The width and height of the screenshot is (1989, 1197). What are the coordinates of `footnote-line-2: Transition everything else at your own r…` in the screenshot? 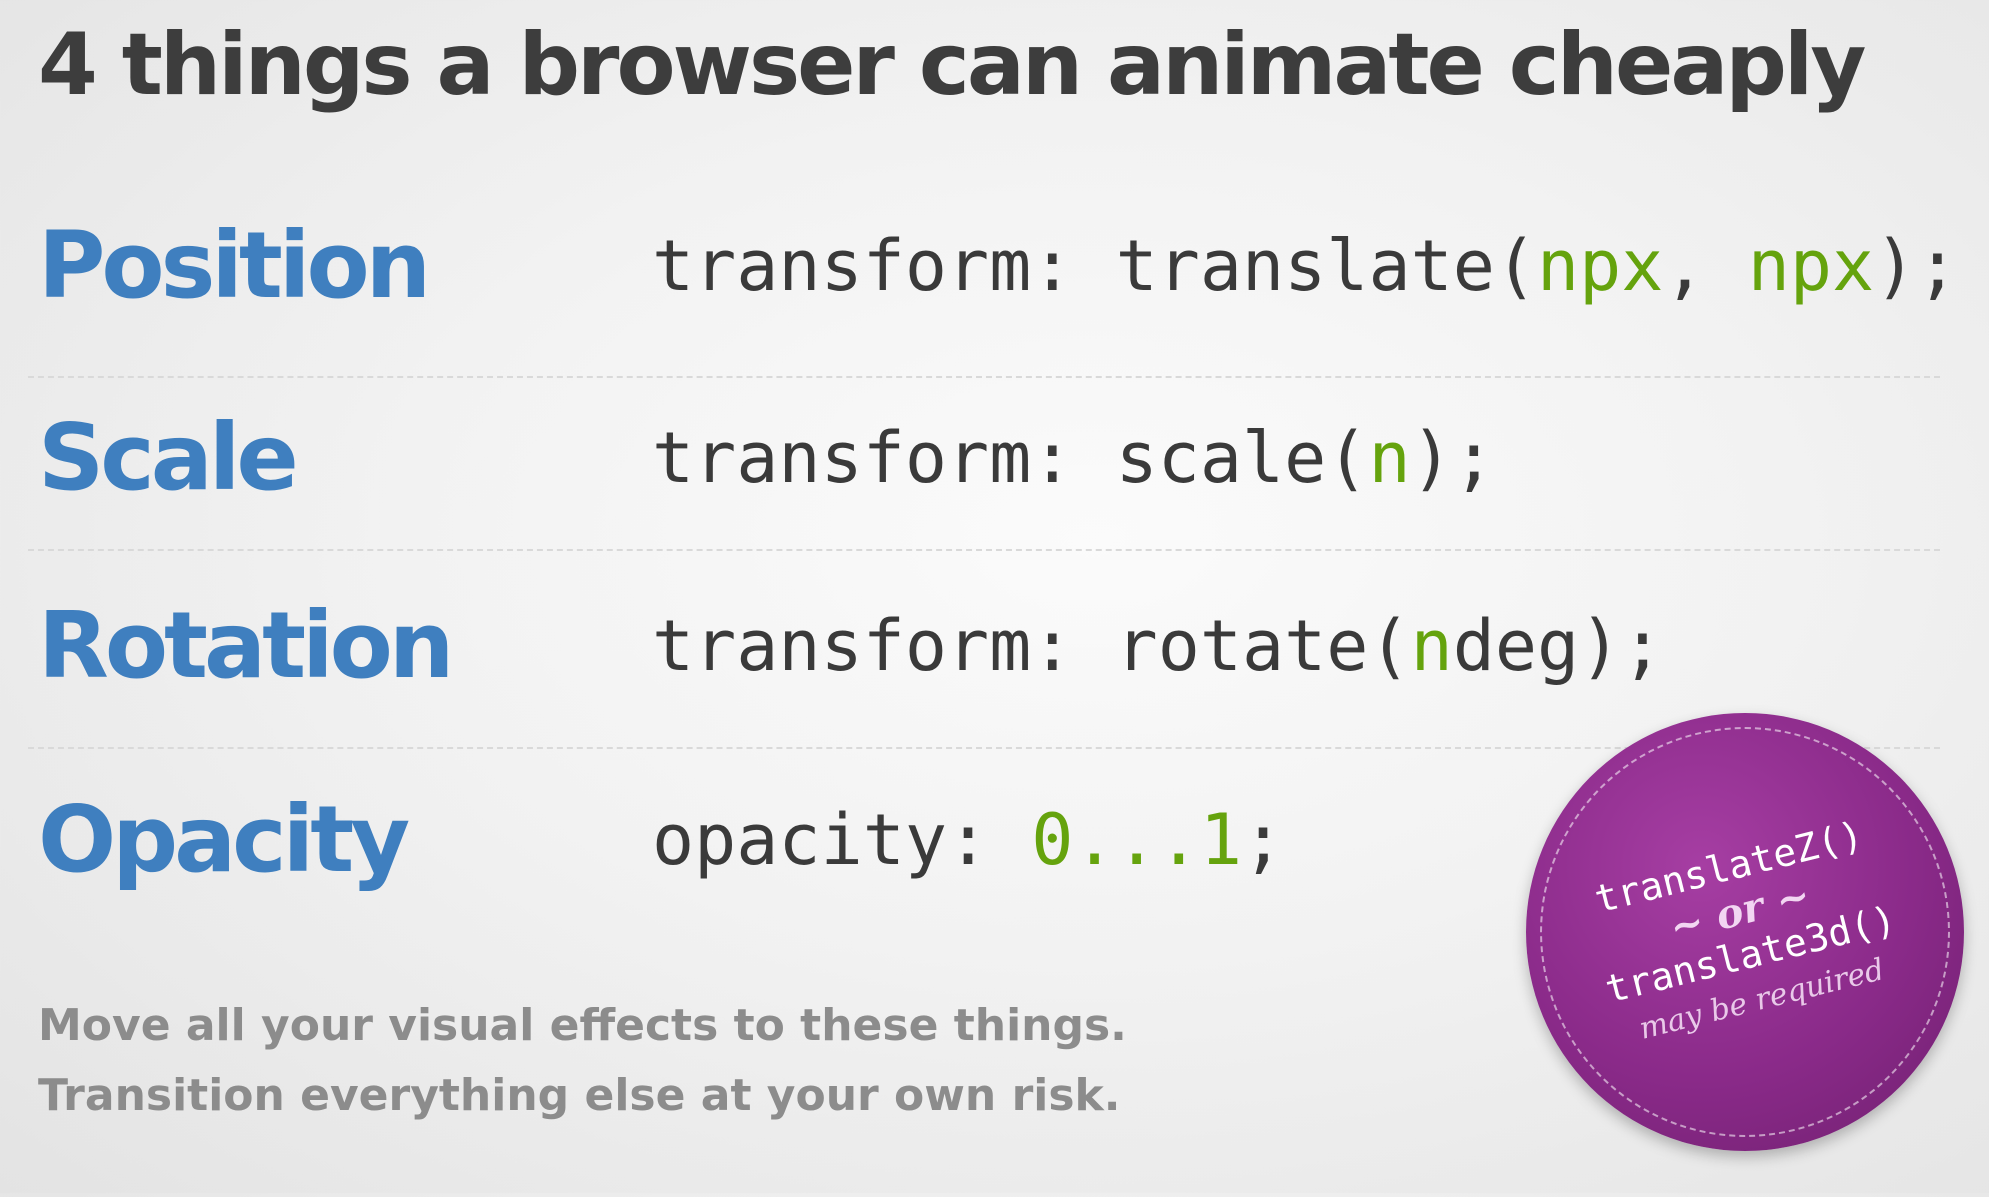 It's located at (579, 1095).